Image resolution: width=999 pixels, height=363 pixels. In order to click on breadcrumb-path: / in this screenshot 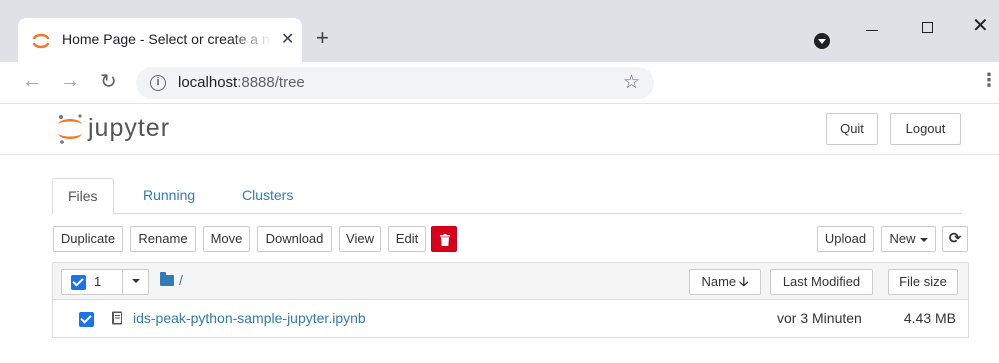, I will do `click(181, 280)`.